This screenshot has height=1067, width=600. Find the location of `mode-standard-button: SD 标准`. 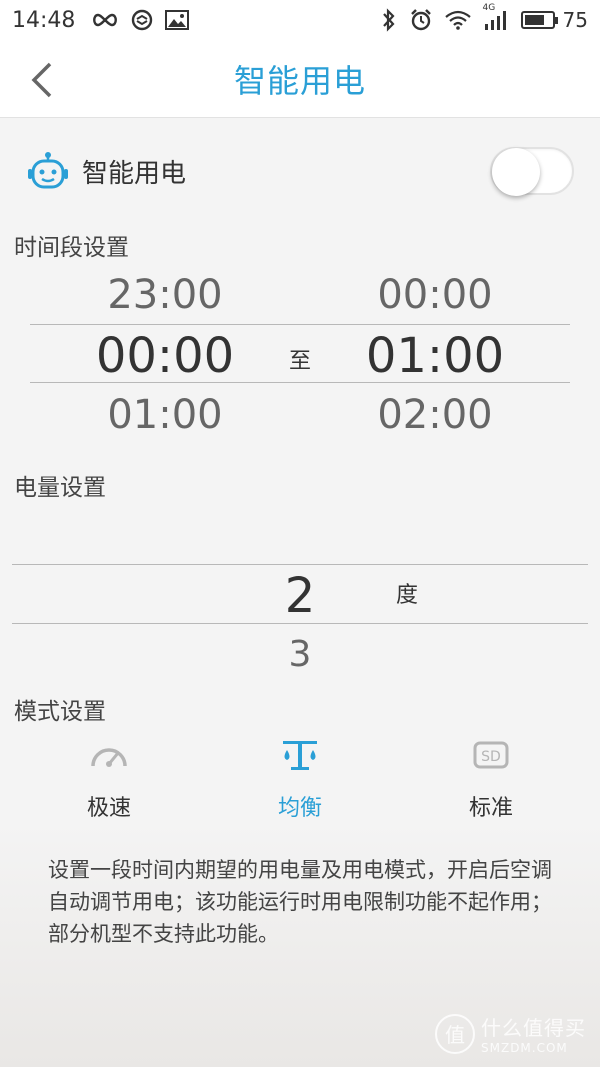

mode-standard-button: SD 标准 is located at coordinates (491, 782).